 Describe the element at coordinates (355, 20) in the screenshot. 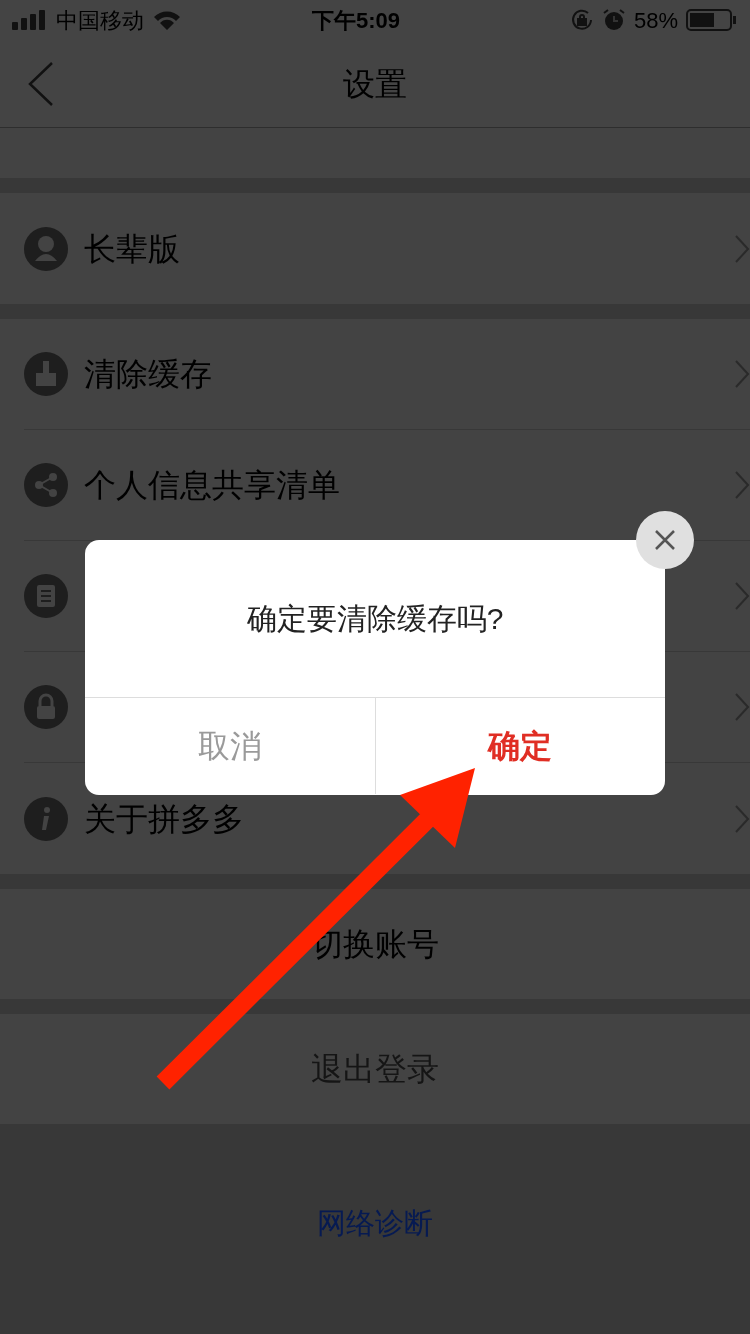

I see `status-time: 下午5:09` at that location.